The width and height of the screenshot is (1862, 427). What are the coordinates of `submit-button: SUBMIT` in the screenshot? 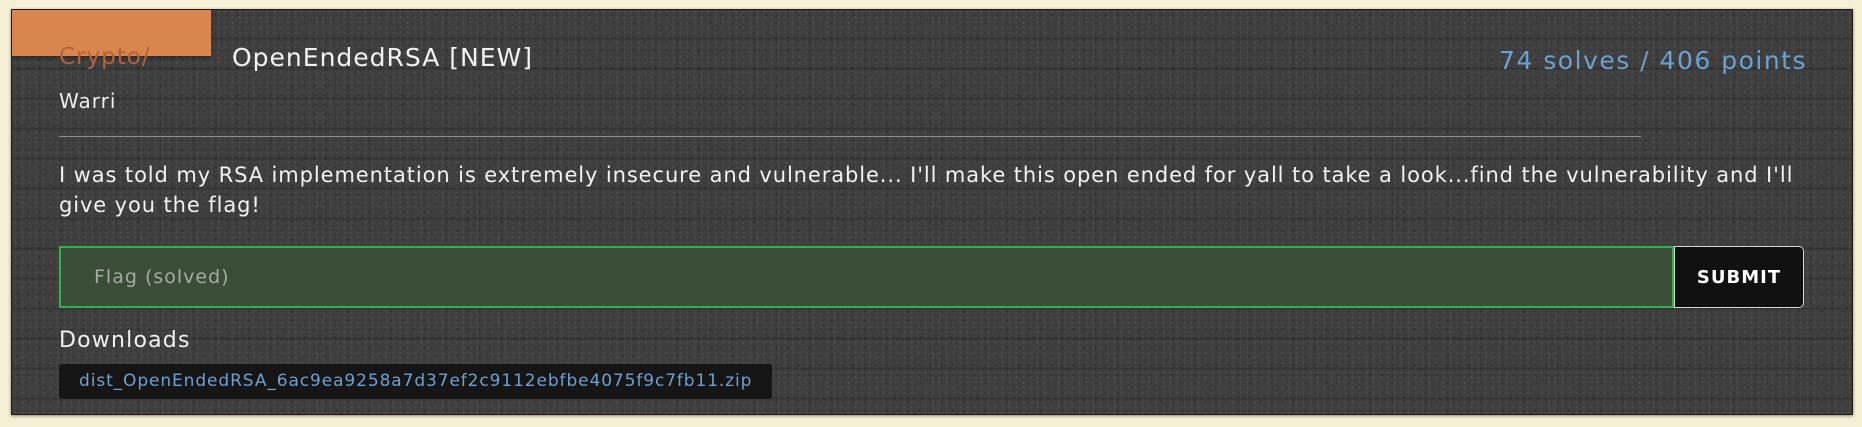 It's located at (1739, 277).